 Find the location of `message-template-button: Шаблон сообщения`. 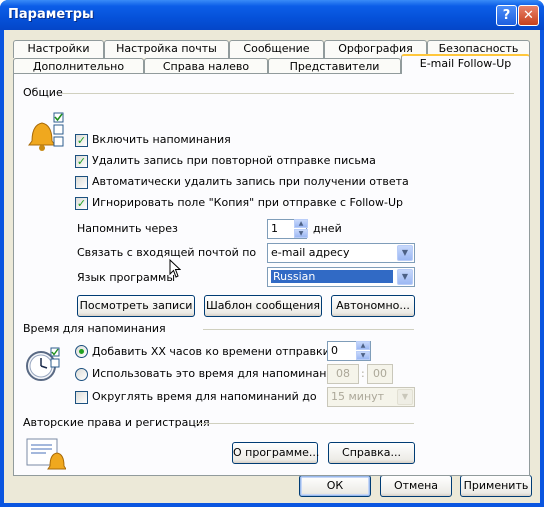

message-template-button: Шаблон сообщения is located at coordinates (263, 306).